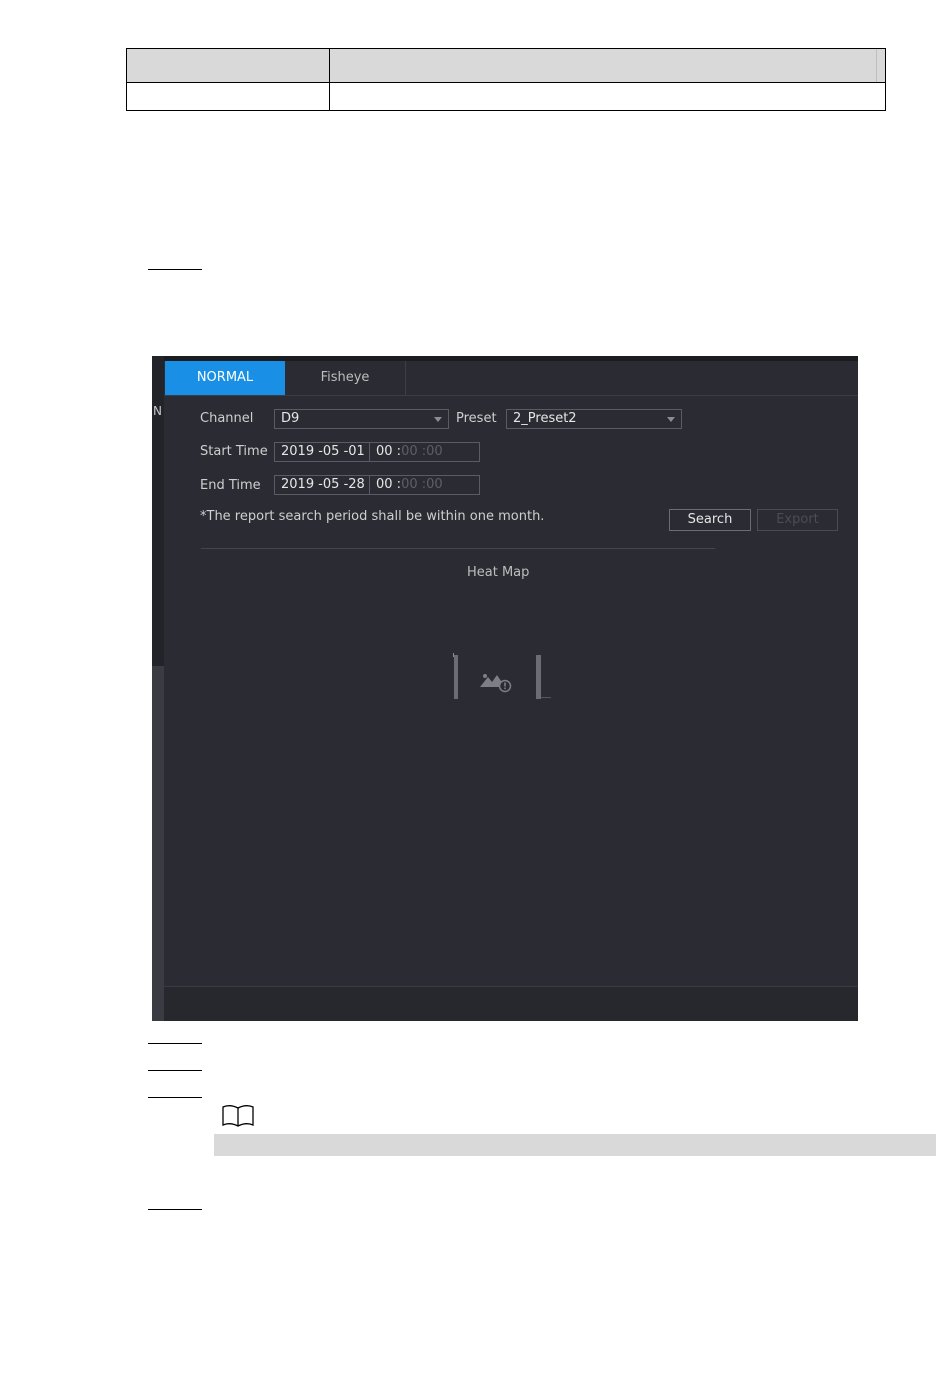  I want to click on note-bar, so click(575, 1145).